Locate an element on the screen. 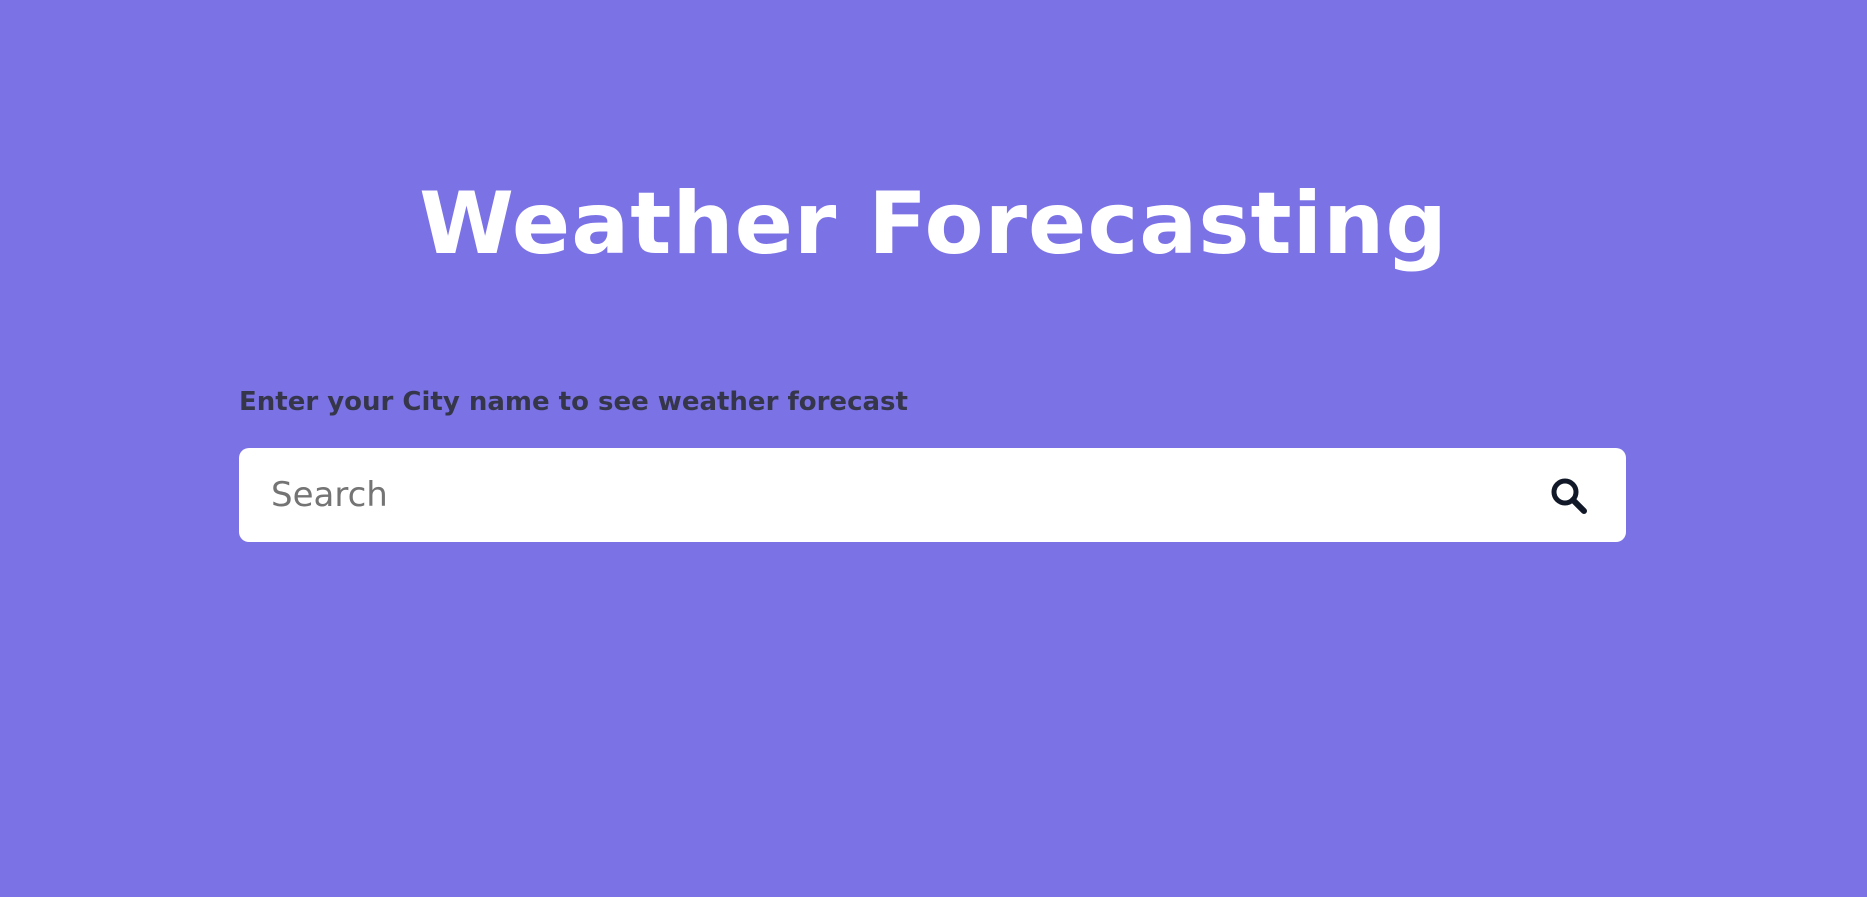 This screenshot has height=897, width=1867. search-icon is located at coordinates (1569, 496).